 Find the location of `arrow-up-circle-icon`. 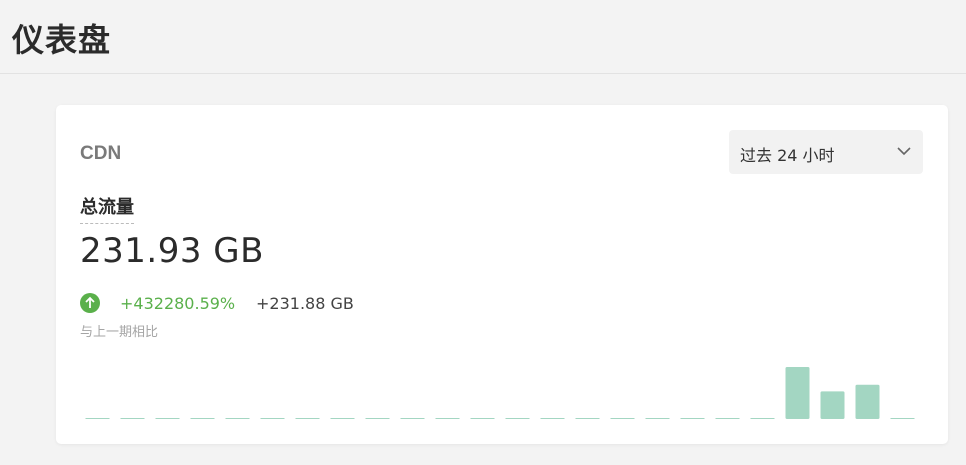

arrow-up-circle-icon is located at coordinates (90, 303).